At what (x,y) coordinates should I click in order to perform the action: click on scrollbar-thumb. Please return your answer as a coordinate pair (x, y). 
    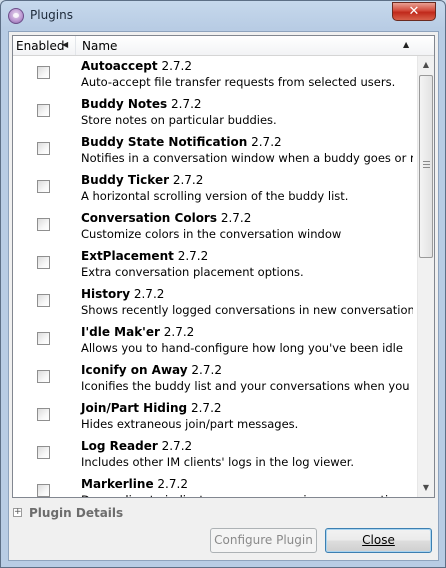
    Looking at the image, I should click on (426, 166).